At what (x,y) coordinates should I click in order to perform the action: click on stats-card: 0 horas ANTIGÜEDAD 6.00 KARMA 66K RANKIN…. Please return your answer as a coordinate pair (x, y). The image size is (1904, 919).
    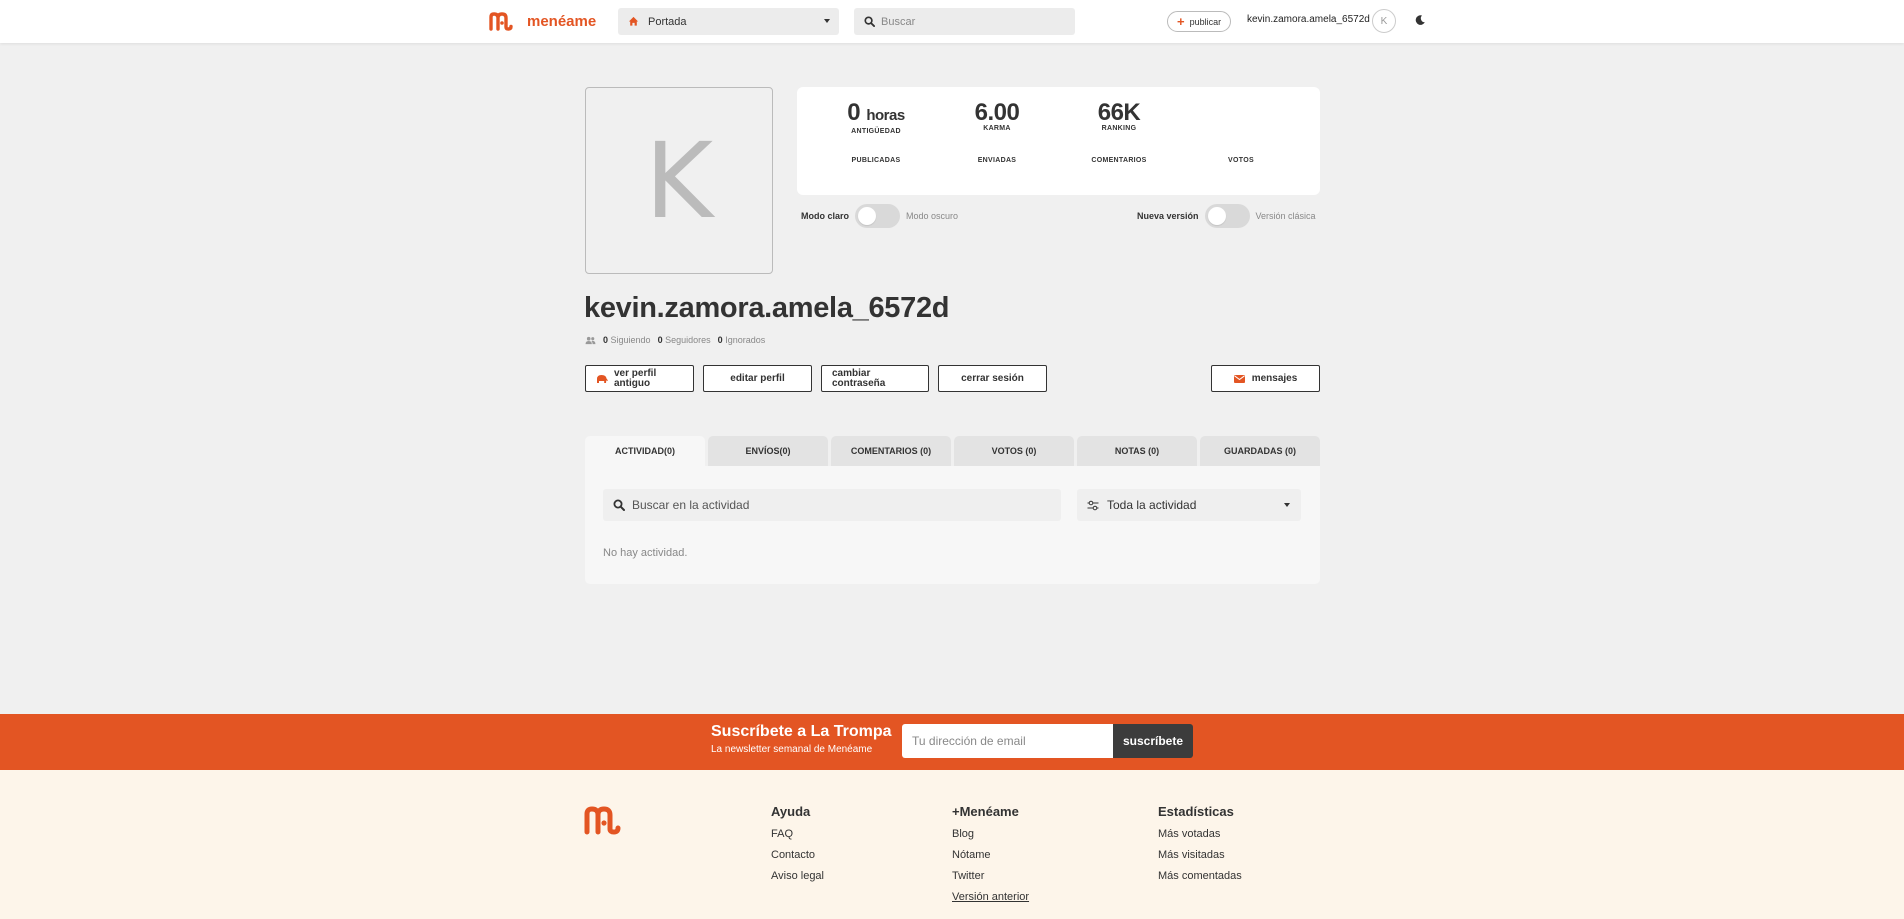
    Looking at the image, I should click on (1058, 141).